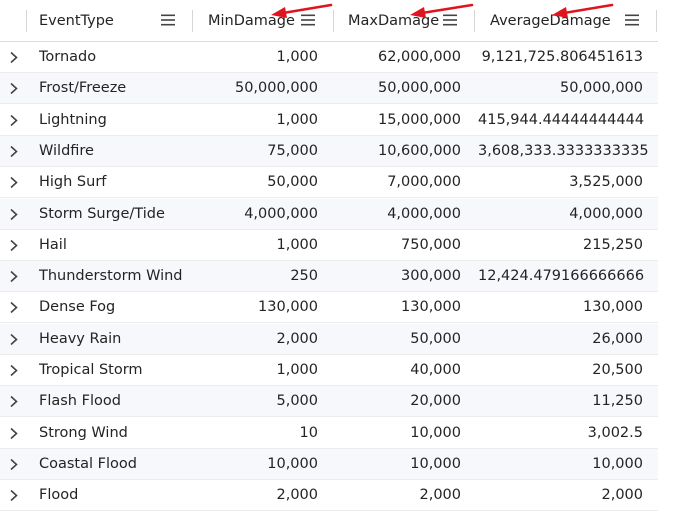  What do you see at coordinates (59, 495) in the screenshot?
I see `cell-event-type: Flood` at bounding box center [59, 495].